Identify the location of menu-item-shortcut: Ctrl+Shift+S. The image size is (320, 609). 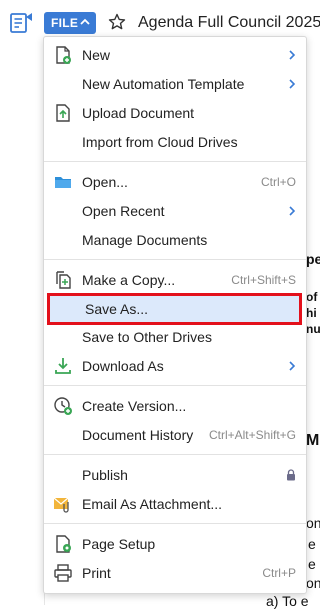
(263, 280).